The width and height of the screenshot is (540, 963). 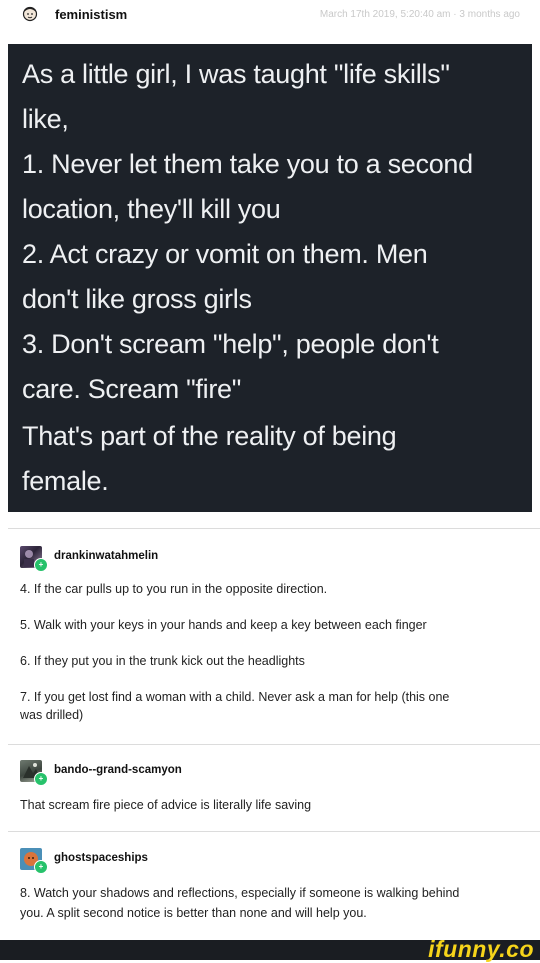 What do you see at coordinates (209, 436) in the screenshot?
I see `quote-closing-line: That's part of the reality of being` at bounding box center [209, 436].